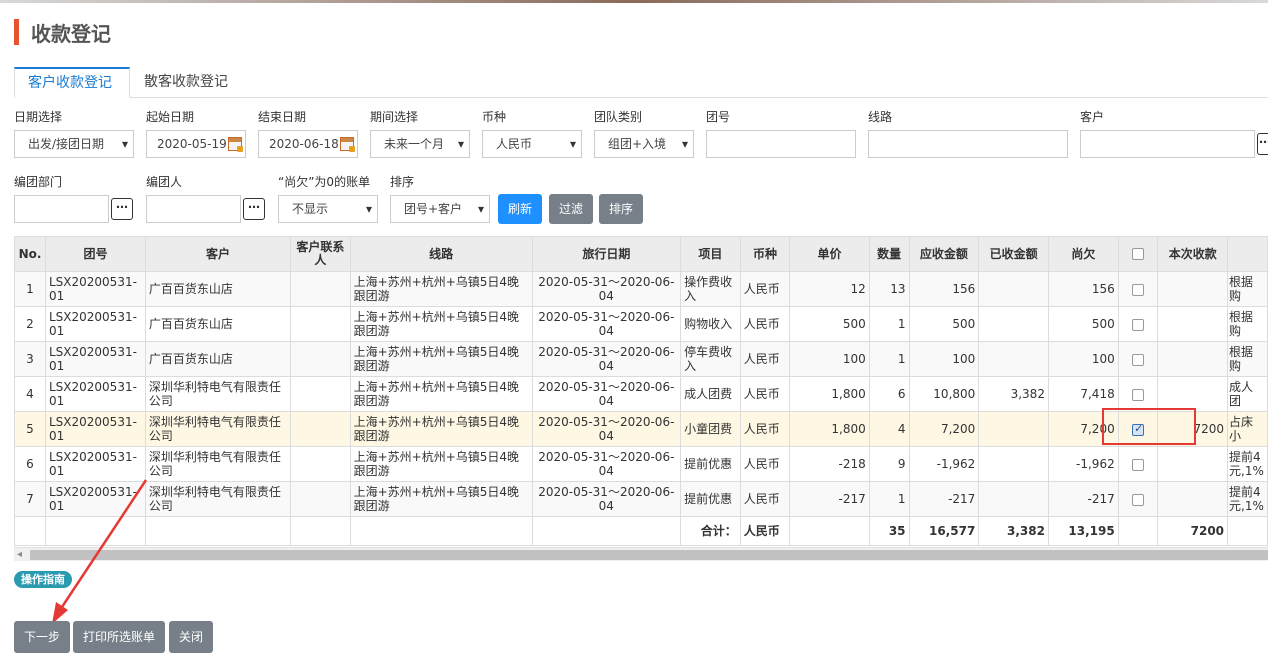 The image size is (1268, 653). Describe the element at coordinates (571, 209) in the screenshot. I see `filter-button: 过滤` at that location.